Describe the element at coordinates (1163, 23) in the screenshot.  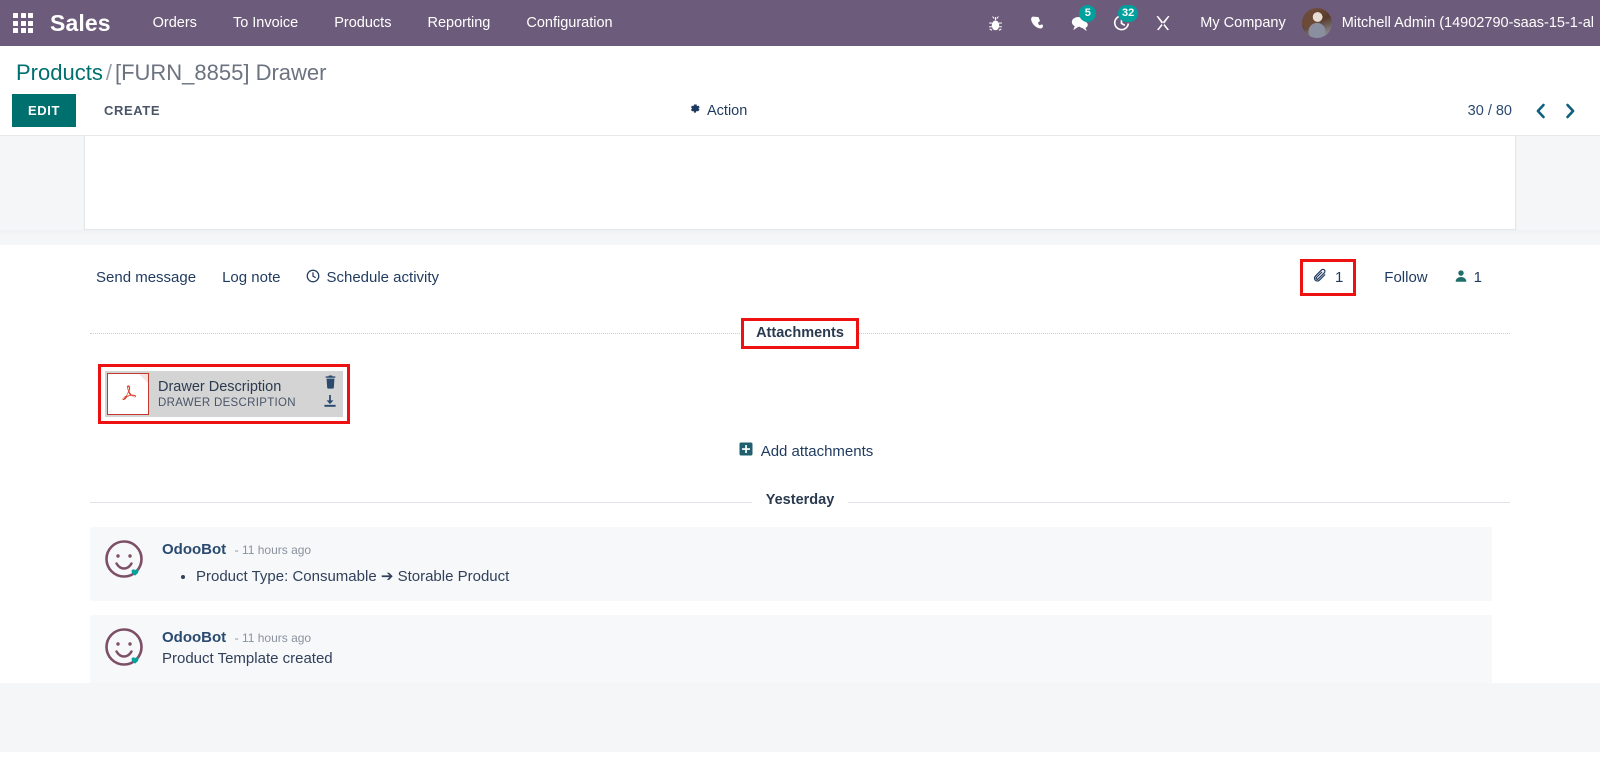
I see `tools-icon` at that location.